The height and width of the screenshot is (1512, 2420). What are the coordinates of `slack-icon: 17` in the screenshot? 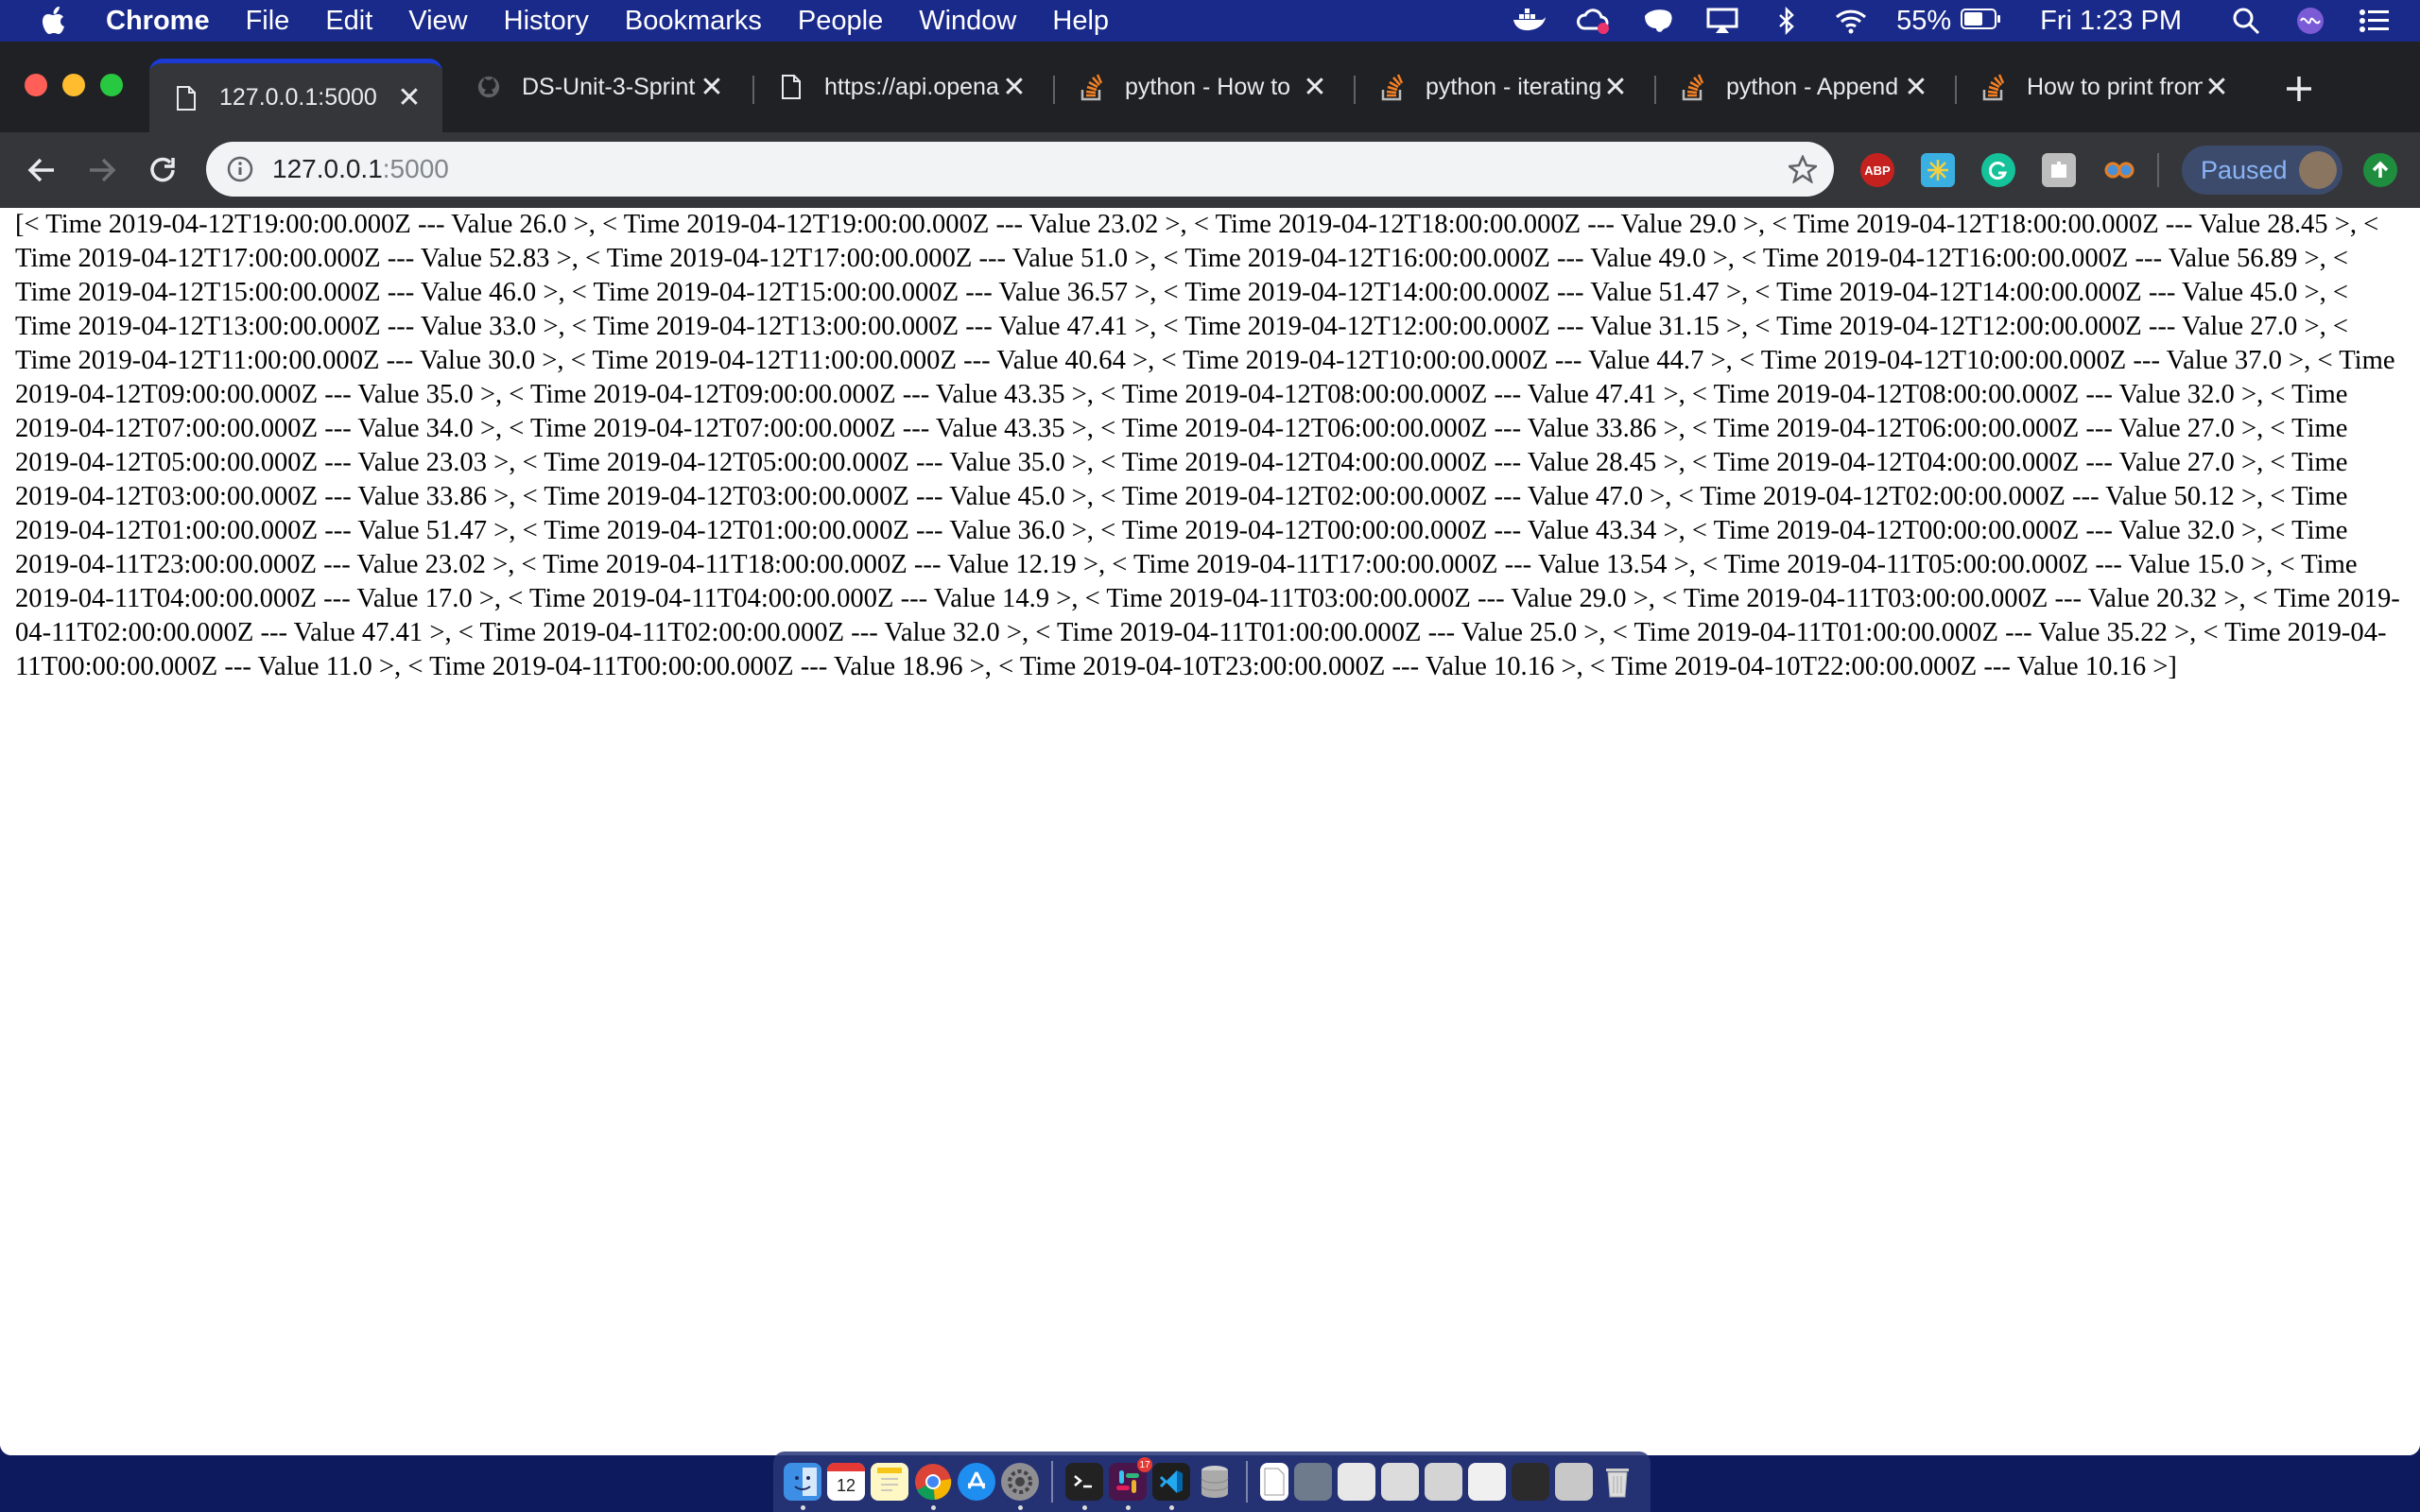 It's located at (1130, 1483).